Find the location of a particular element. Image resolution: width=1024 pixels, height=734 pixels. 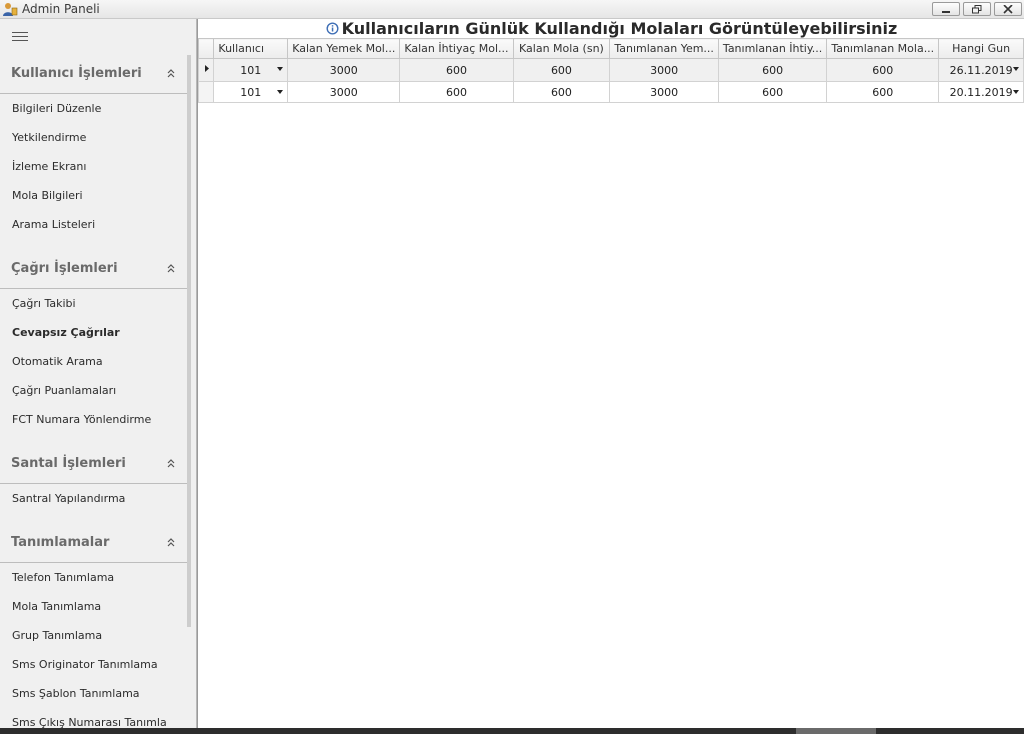

column-header-kalan-mola: Kalan Mola (sn) is located at coordinates (561, 48).